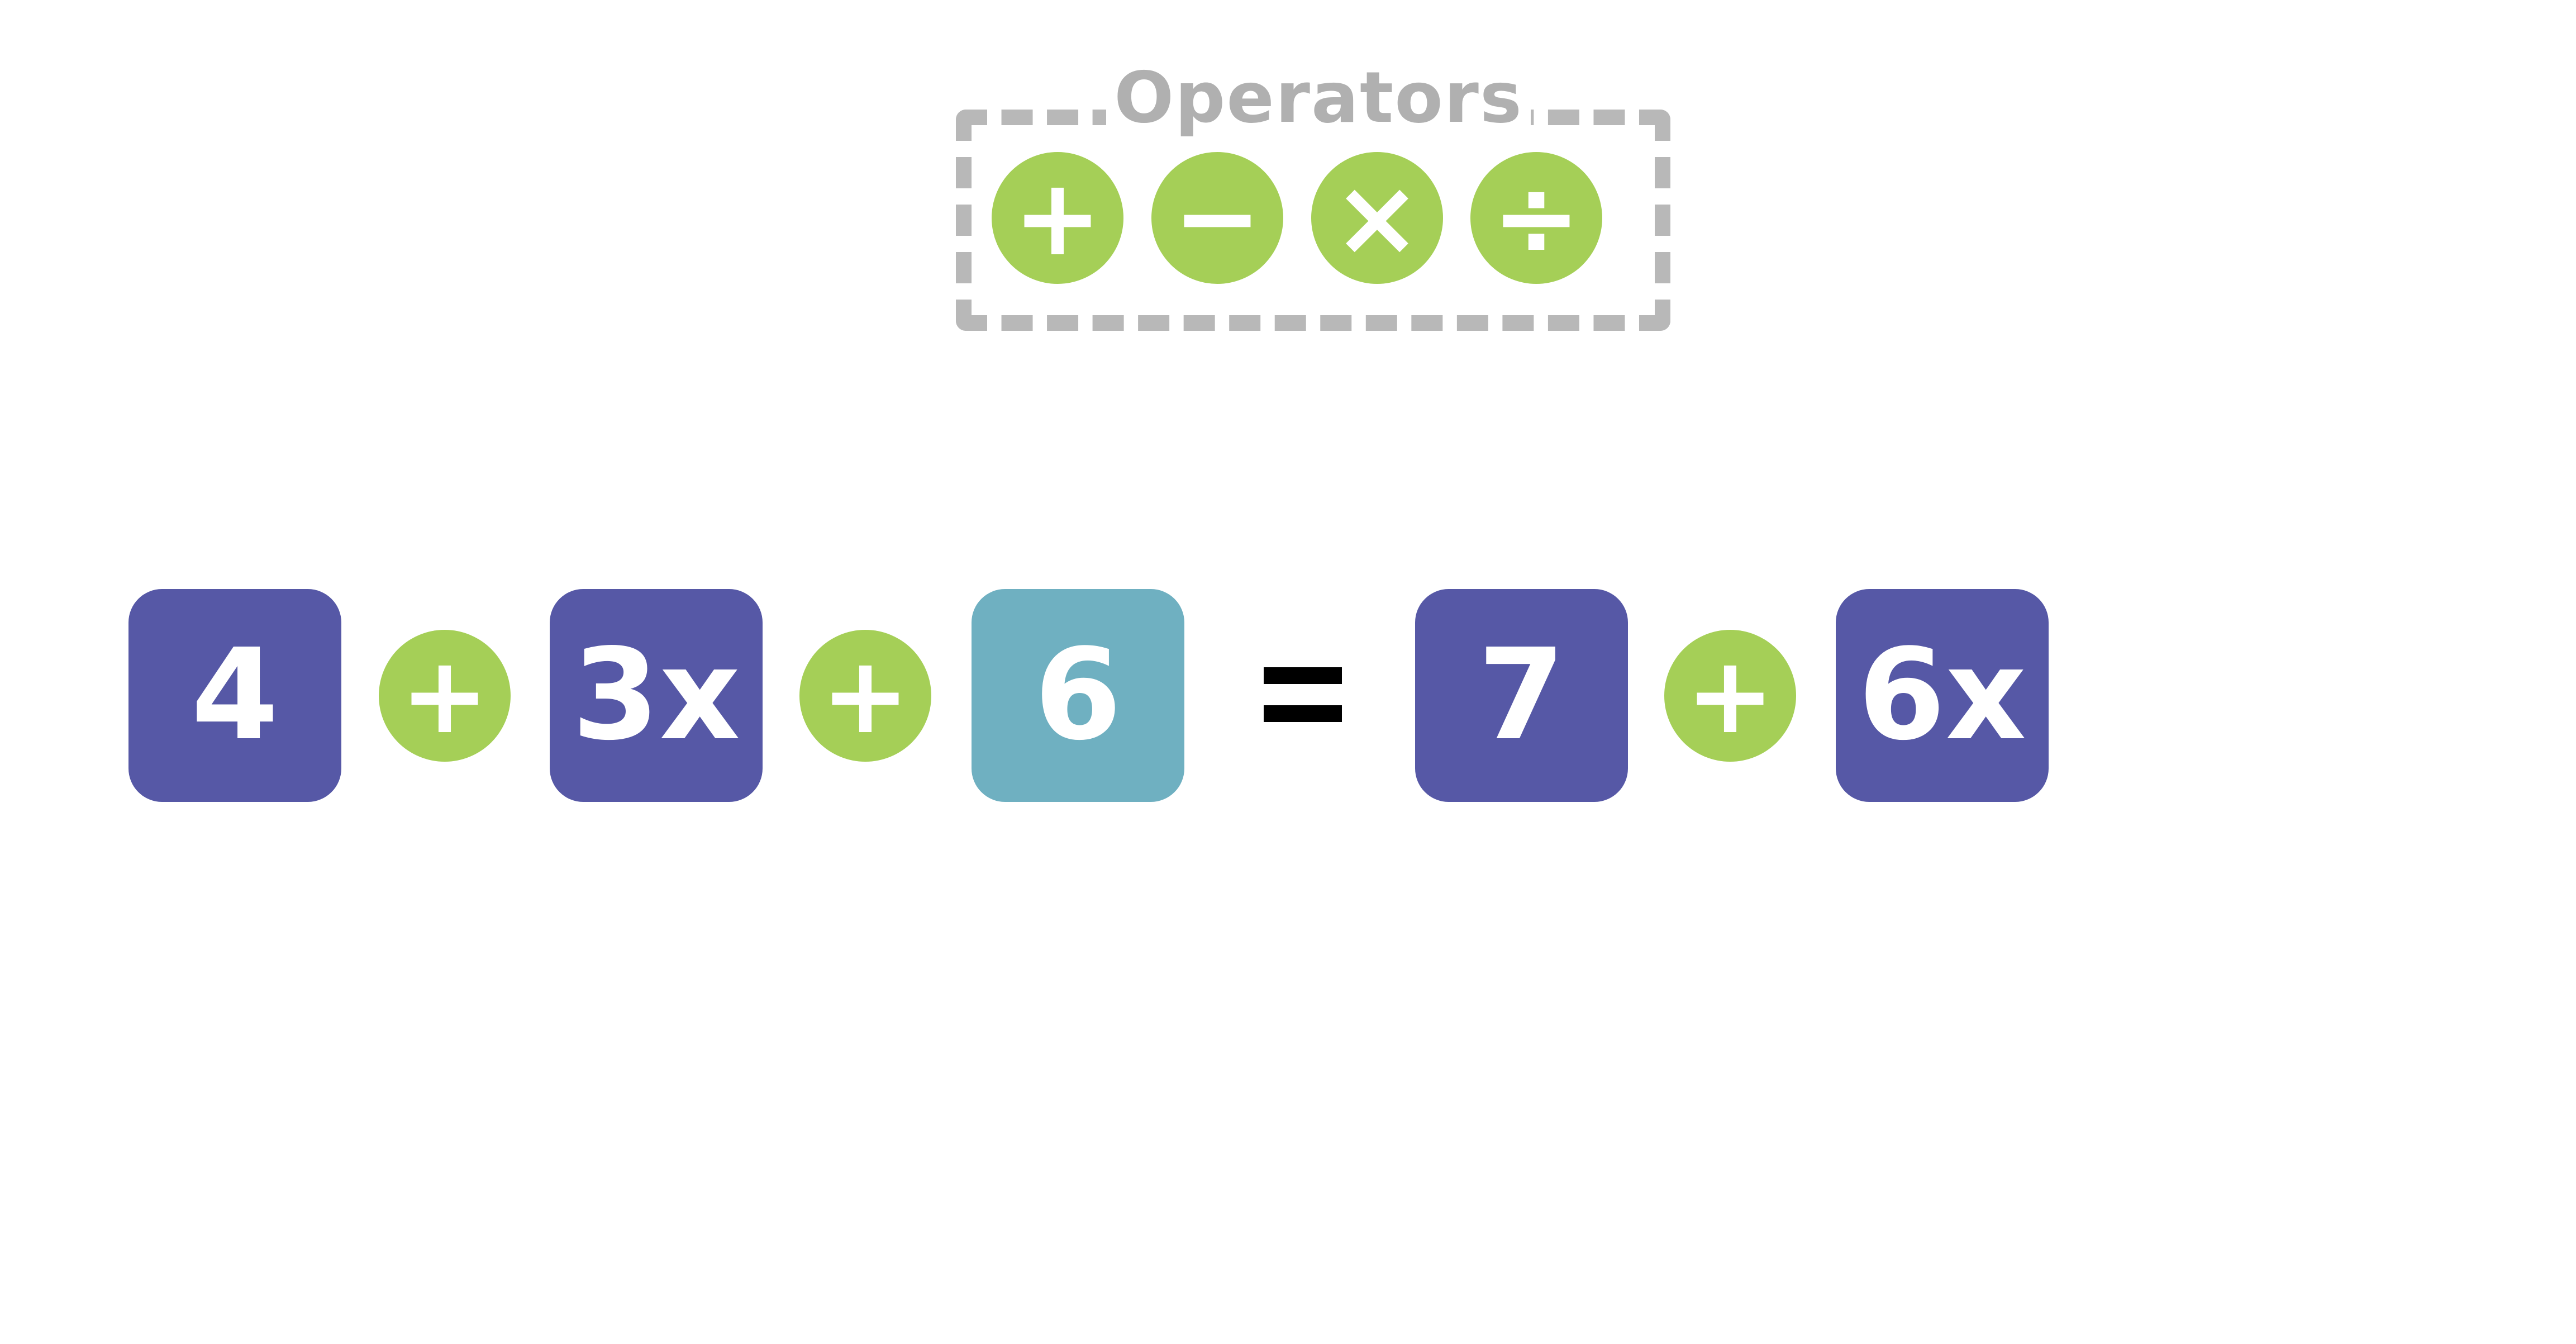 Image resolution: width=2576 pixels, height=1344 pixels. Describe the element at coordinates (234, 696) in the screenshot. I see `term-tile: 4` at that location.